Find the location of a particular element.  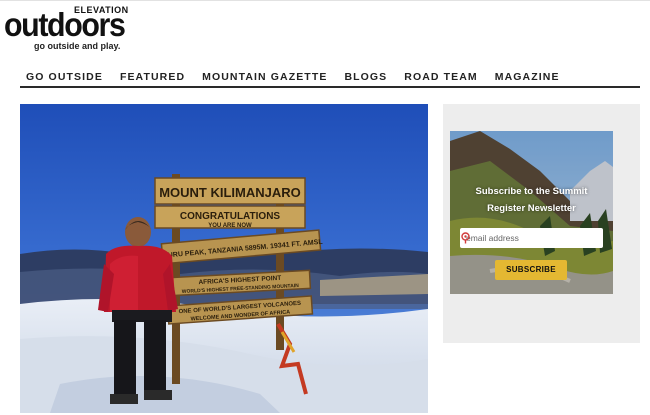

nav-divider is located at coordinates (330, 87).